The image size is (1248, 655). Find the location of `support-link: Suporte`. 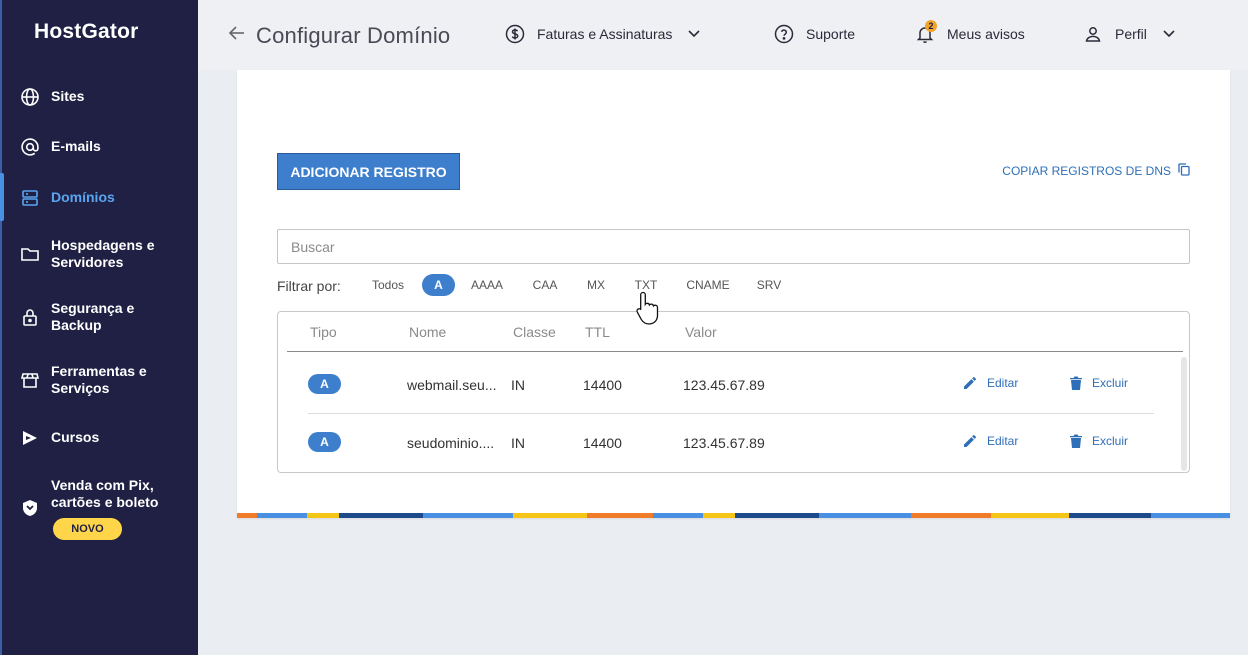

support-link: Suporte is located at coordinates (814, 34).